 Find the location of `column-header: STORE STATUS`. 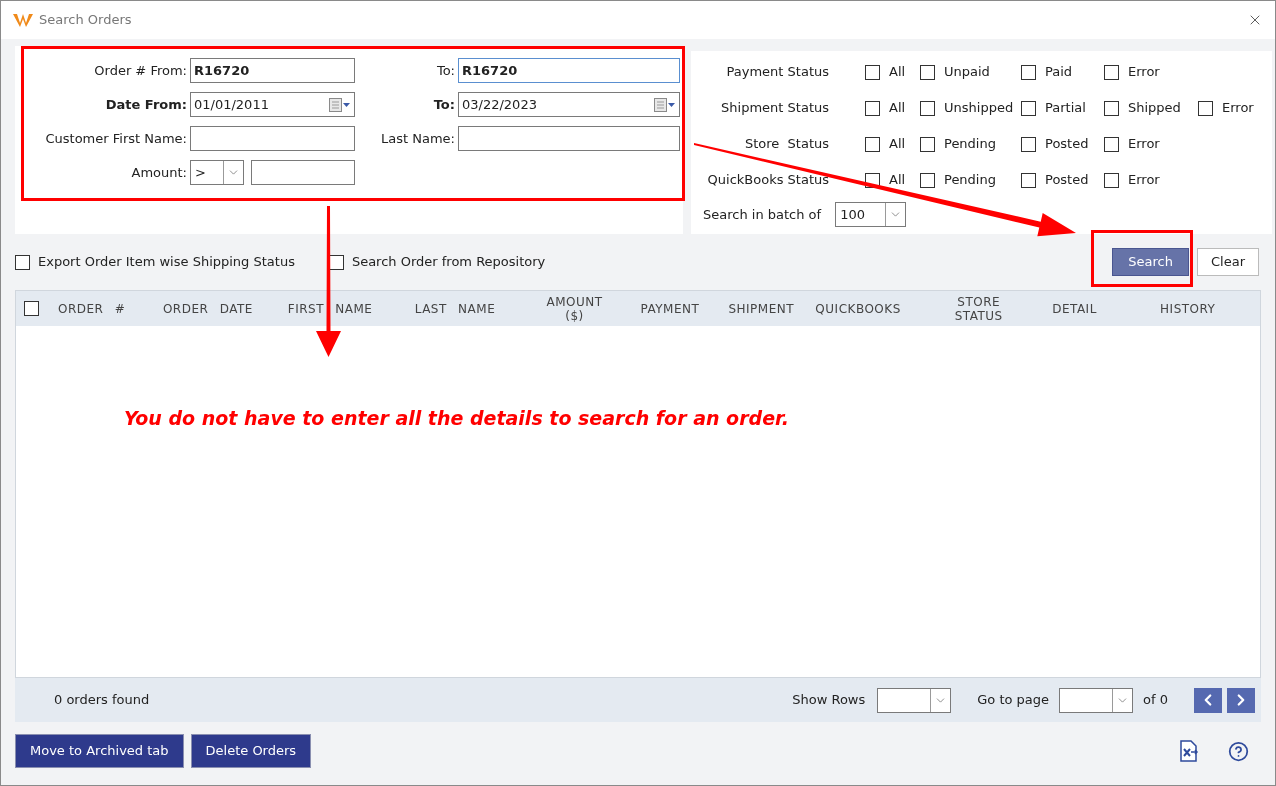

column-header: STORE STATUS is located at coordinates (978, 308).